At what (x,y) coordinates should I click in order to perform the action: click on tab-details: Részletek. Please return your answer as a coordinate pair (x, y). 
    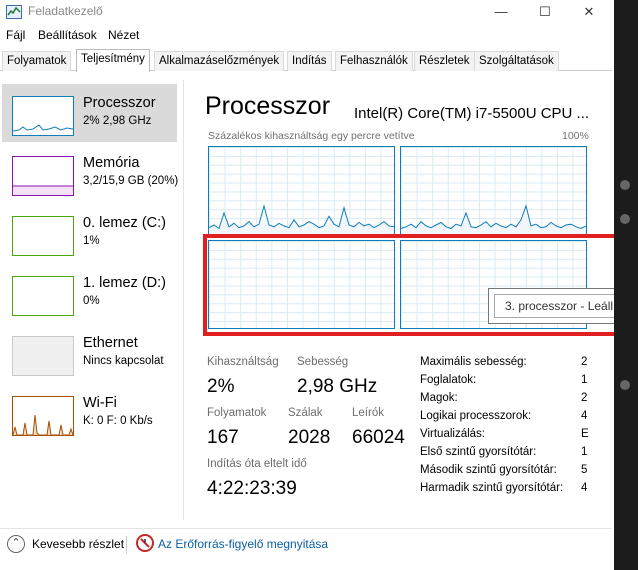
    Looking at the image, I should click on (444, 61).